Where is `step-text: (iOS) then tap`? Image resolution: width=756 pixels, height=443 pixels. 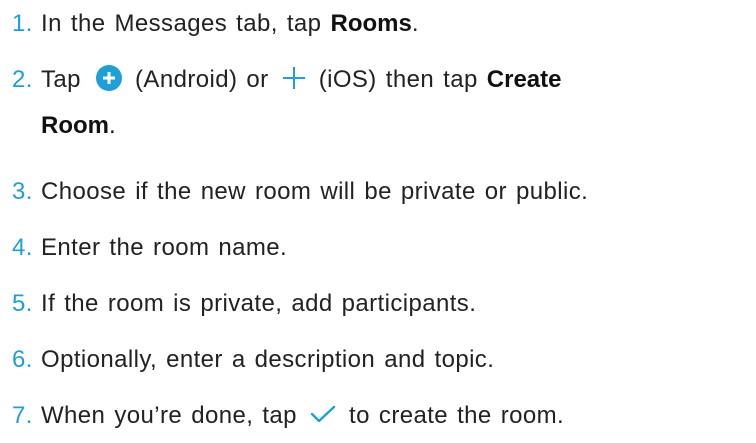 step-text: (iOS) then tap is located at coordinates (398, 79).